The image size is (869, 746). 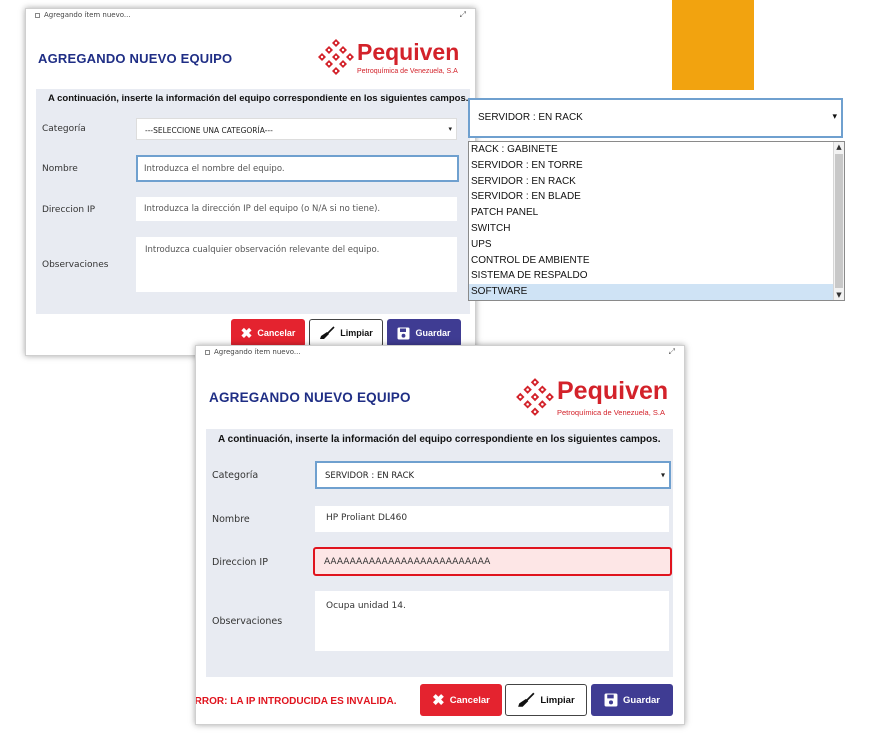 What do you see at coordinates (292, 701) in the screenshot?
I see `error-message: ERROR: LA IP INTRODUCIDA ES INVÁLIDA.` at bounding box center [292, 701].